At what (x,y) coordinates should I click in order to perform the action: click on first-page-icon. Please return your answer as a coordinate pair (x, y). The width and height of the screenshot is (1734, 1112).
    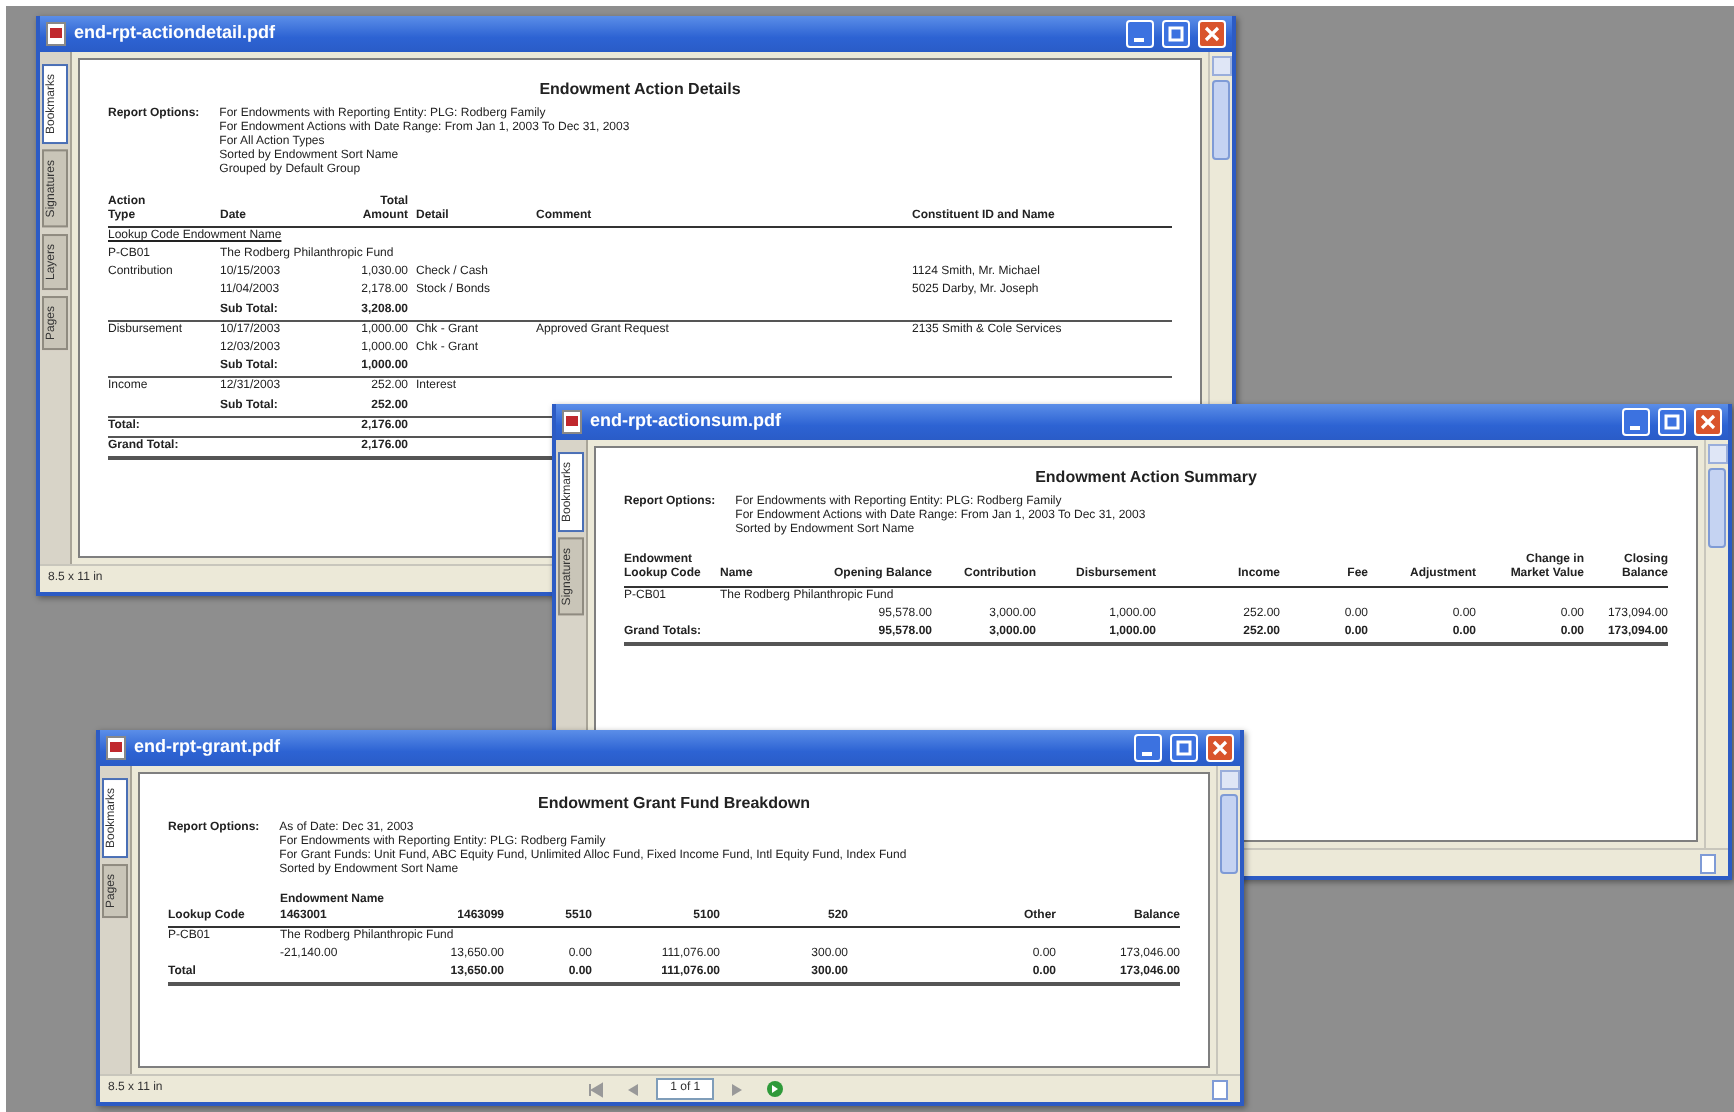
    Looking at the image, I should click on (596, 1089).